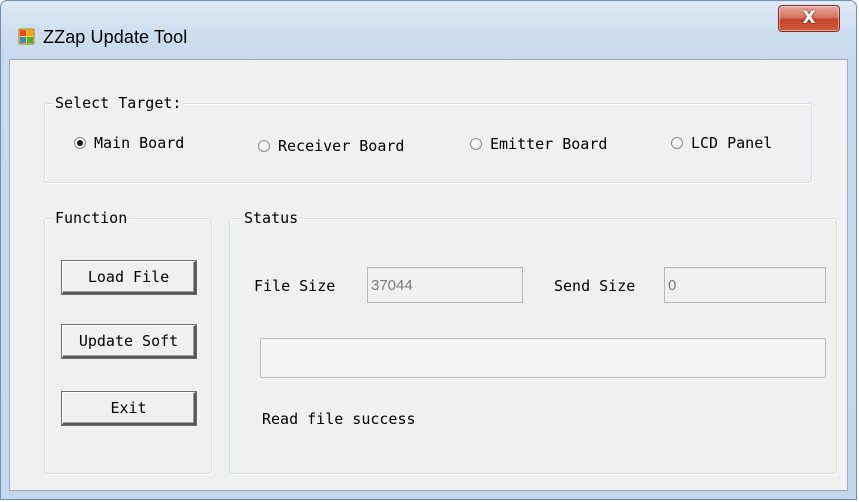  I want to click on radio-emitter-board: Emitter Board, so click(538, 144).